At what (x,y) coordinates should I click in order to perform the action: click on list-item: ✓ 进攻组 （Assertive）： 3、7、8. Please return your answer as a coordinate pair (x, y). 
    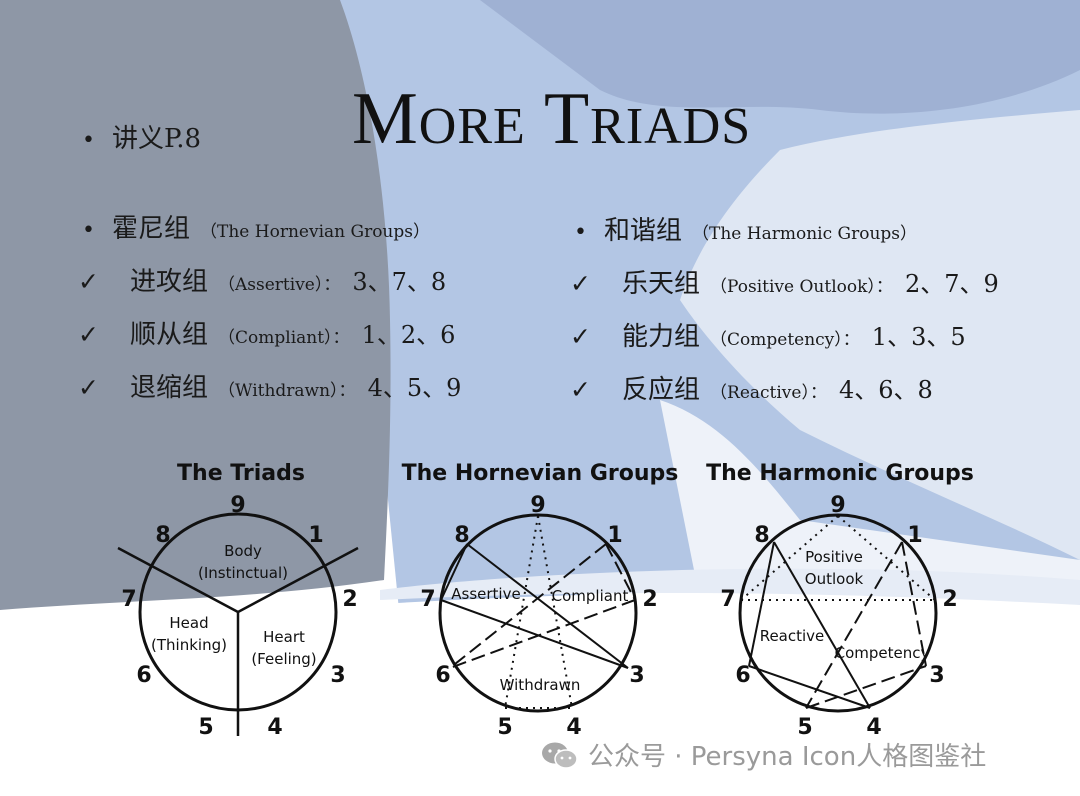
    Looking at the image, I should click on (262, 279).